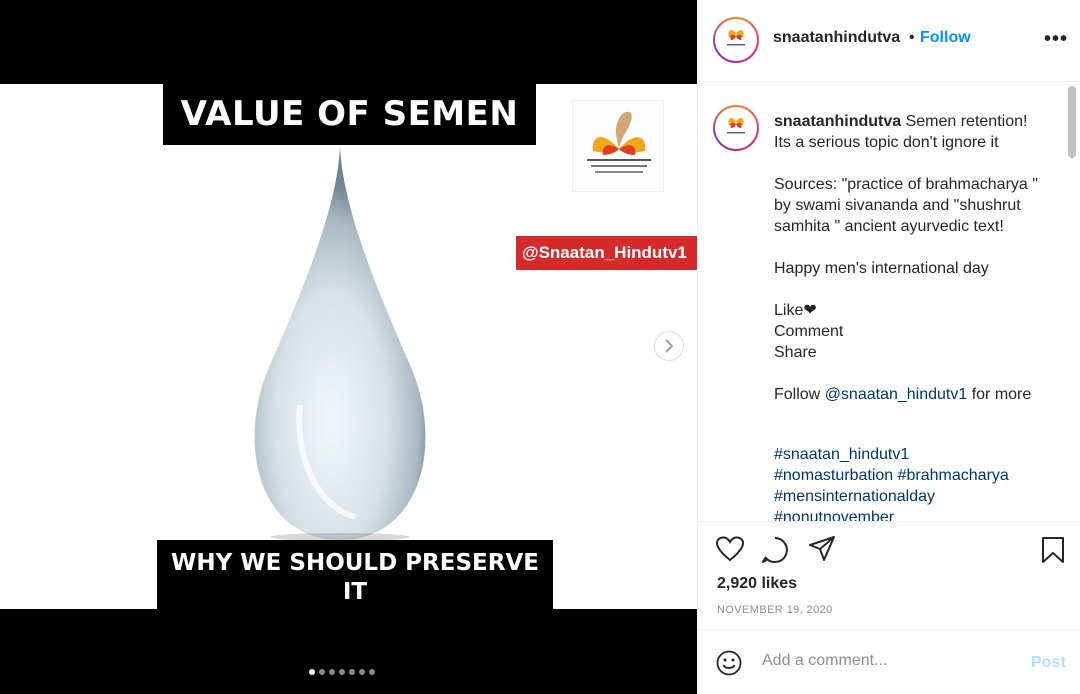 The width and height of the screenshot is (1080, 694). What do you see at coordinates (729, 663) in the screenshot?
I see `emoji-icon` at bounding box center [729, 663].